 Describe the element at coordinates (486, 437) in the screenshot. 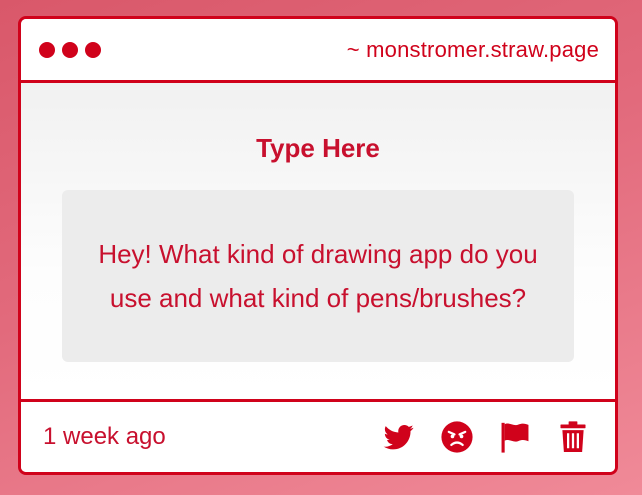

I see `action-group` at that location.